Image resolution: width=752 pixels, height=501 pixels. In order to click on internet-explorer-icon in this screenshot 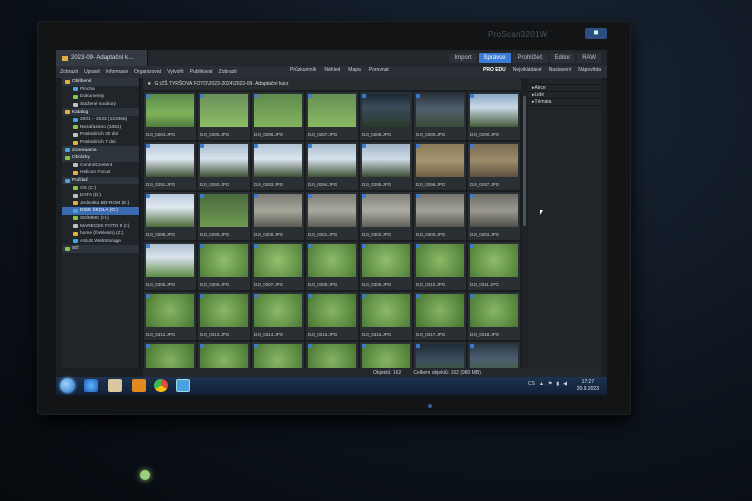, I will do `click(91, 385)`.